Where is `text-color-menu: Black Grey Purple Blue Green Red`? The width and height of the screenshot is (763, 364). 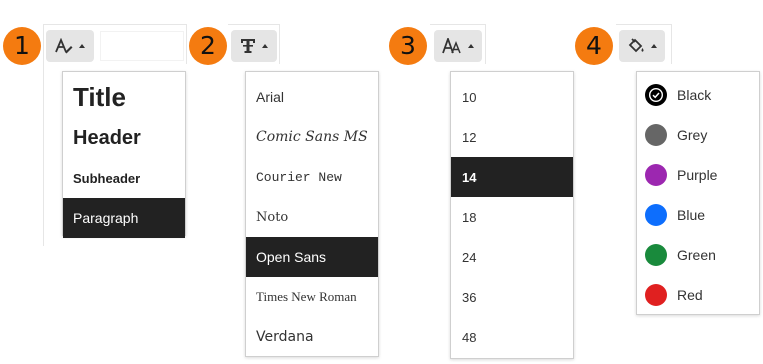 text-color-menu: Black Grey Purple Blue Green Red is located at coordinates (698, 193).